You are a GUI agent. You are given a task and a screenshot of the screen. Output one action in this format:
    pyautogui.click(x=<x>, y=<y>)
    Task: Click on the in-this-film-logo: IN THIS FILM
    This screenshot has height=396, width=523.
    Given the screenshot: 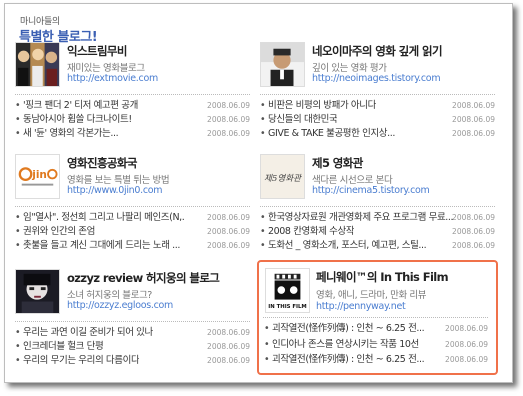 What is the action you would take?
    pyautogui.click(x=287, y=290)
    